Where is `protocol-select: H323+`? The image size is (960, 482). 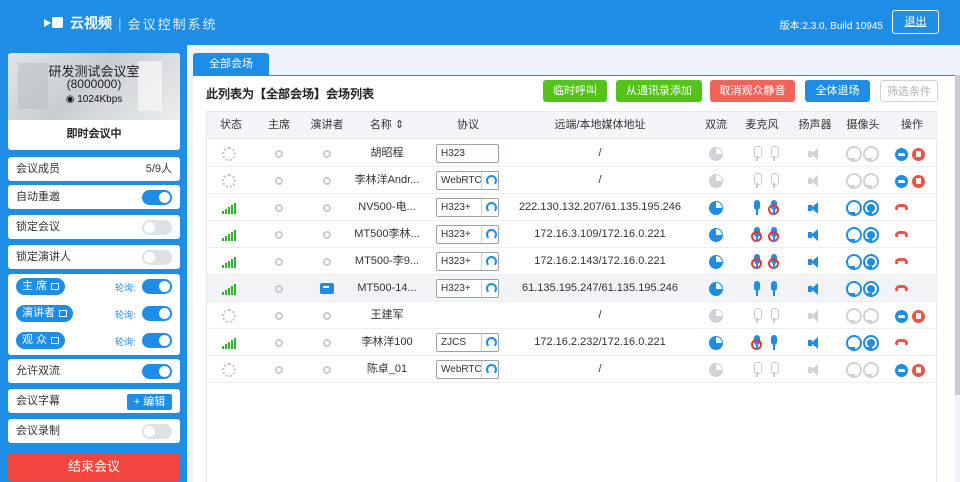
protocol-select: H323+ is located at coordinates (467, 288).